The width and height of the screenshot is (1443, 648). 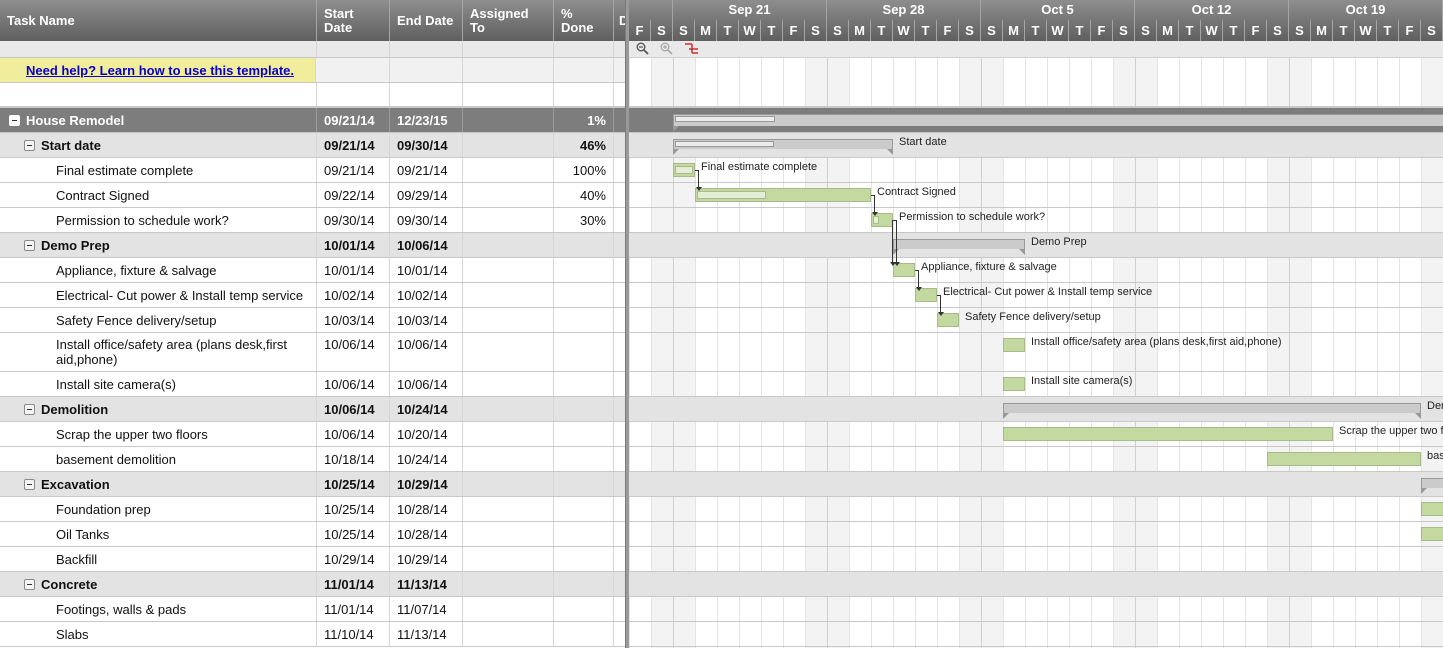 What do you see at coordinates (158, 220) in the screenshot?
I see `task-name-cell: Permission to schedule work?` at bounding box center [158, 220].